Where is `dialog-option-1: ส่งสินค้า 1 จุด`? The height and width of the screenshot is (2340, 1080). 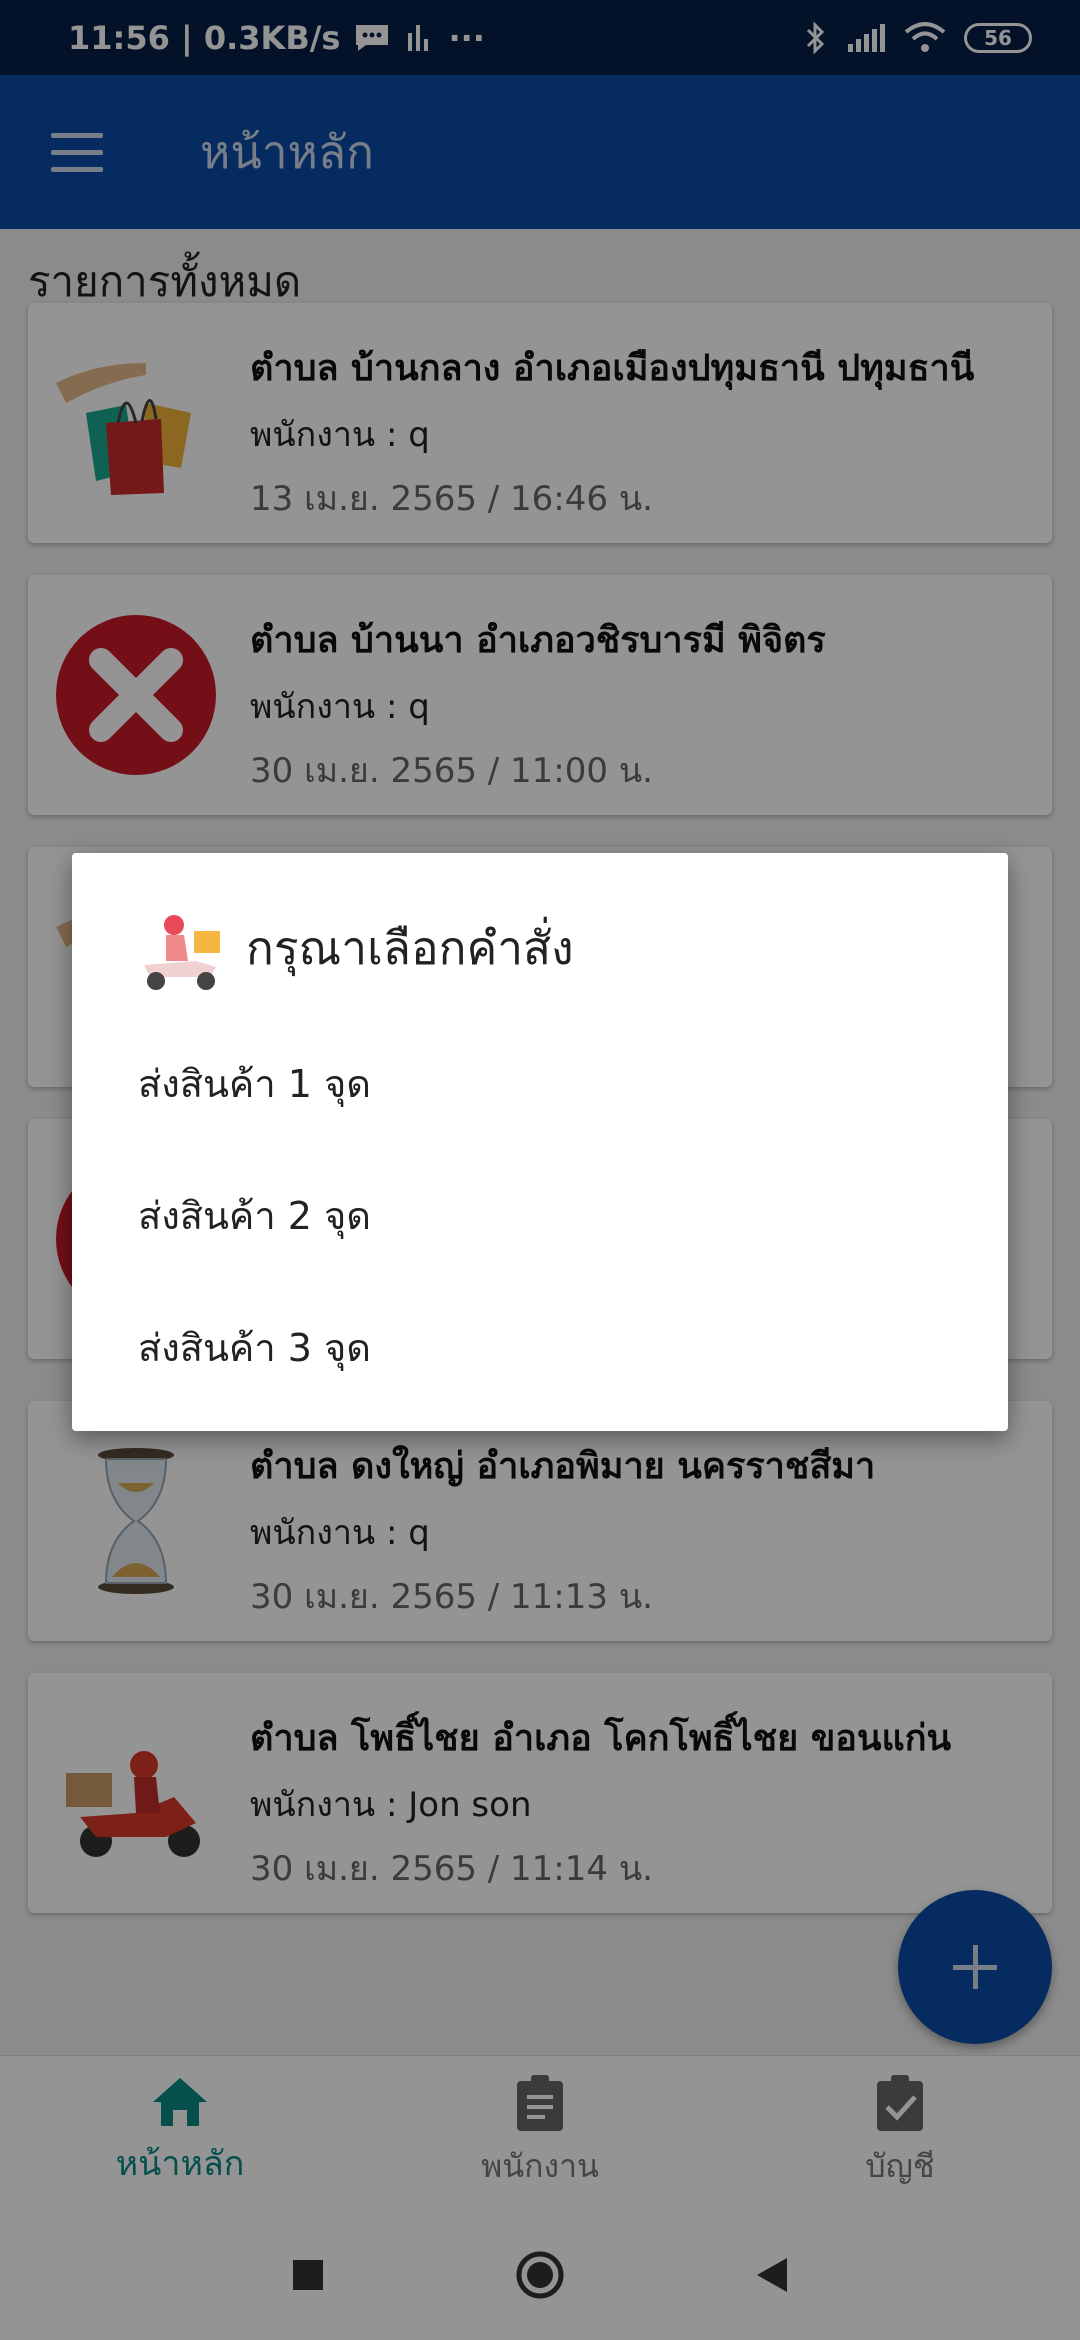 dialog-option-1: ส่งสินค้า 1 จุด is located at coordinates (254, 1083).